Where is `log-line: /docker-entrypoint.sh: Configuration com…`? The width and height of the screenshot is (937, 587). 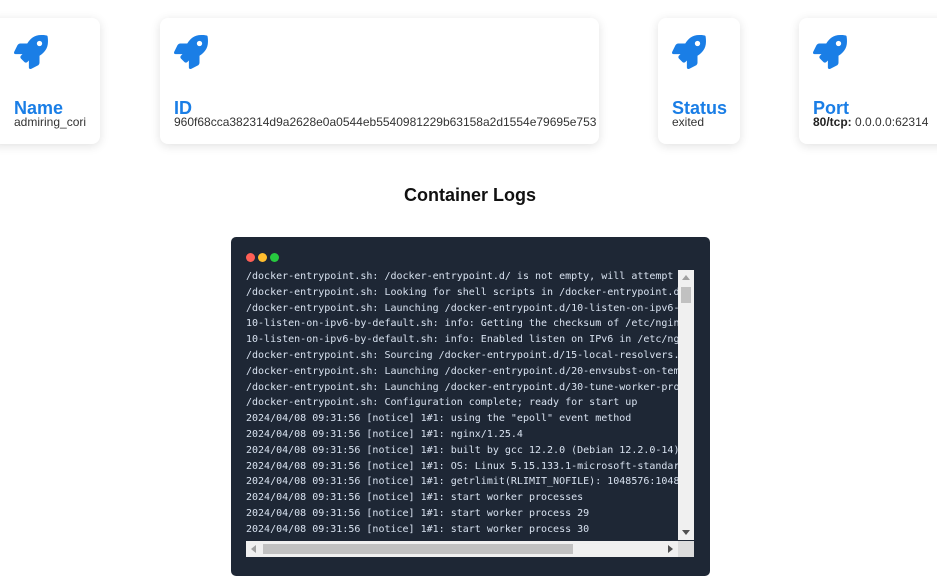 log-line: /docker-entrypoint.sh: Configuration com… is located at coordinates (442, 403).